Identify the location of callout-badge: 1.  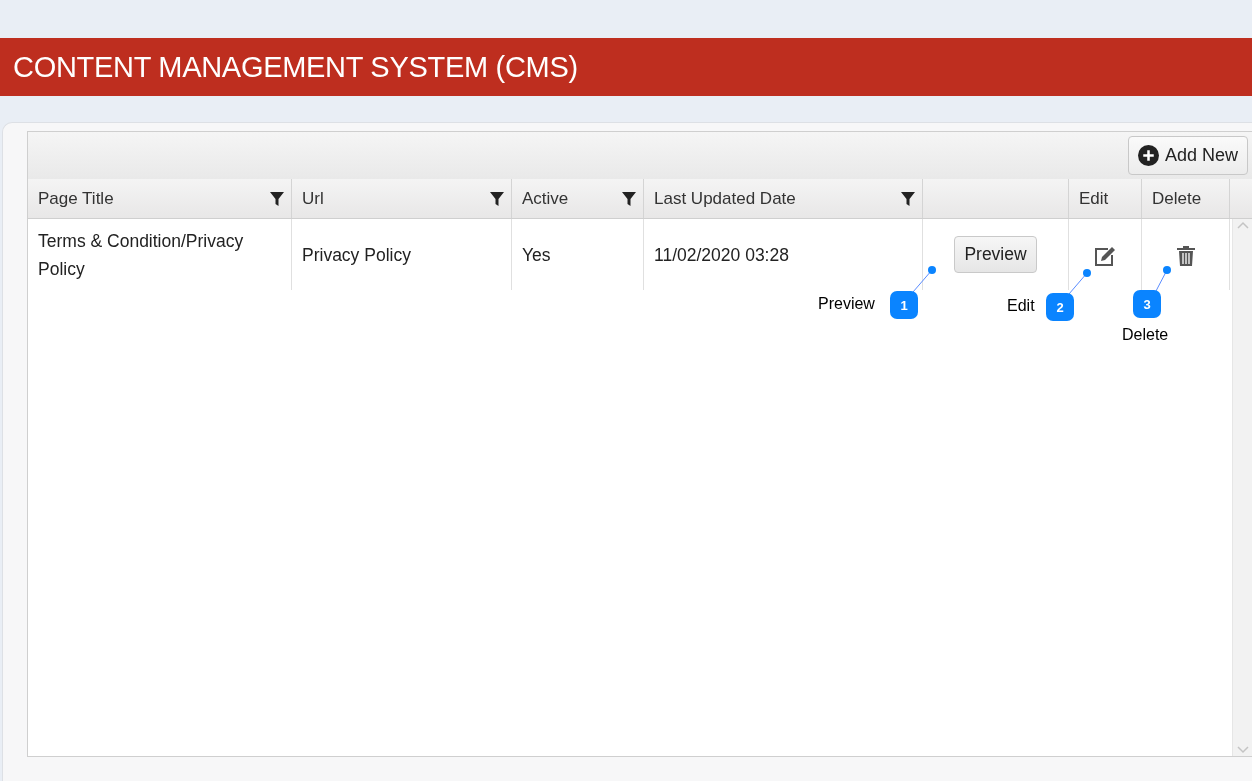
(904, 305).